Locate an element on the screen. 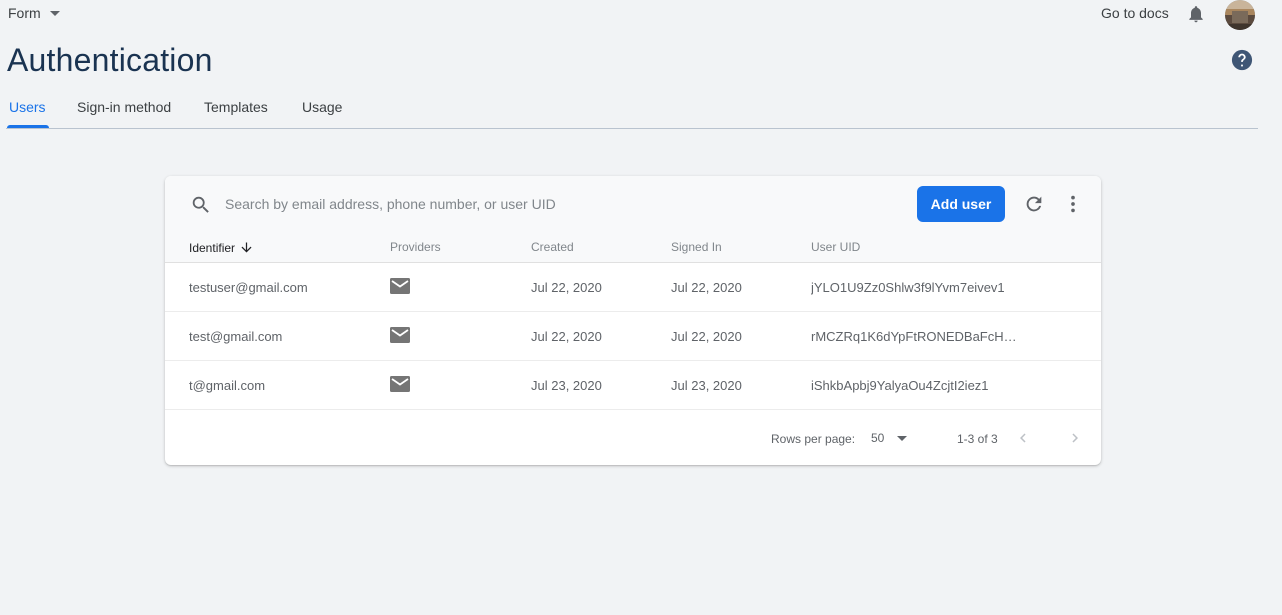 Image resolution: width=1282 pixels, height=615 pixels. created-cell: Jul 23, 2020 is located at coordinates (566, 385).